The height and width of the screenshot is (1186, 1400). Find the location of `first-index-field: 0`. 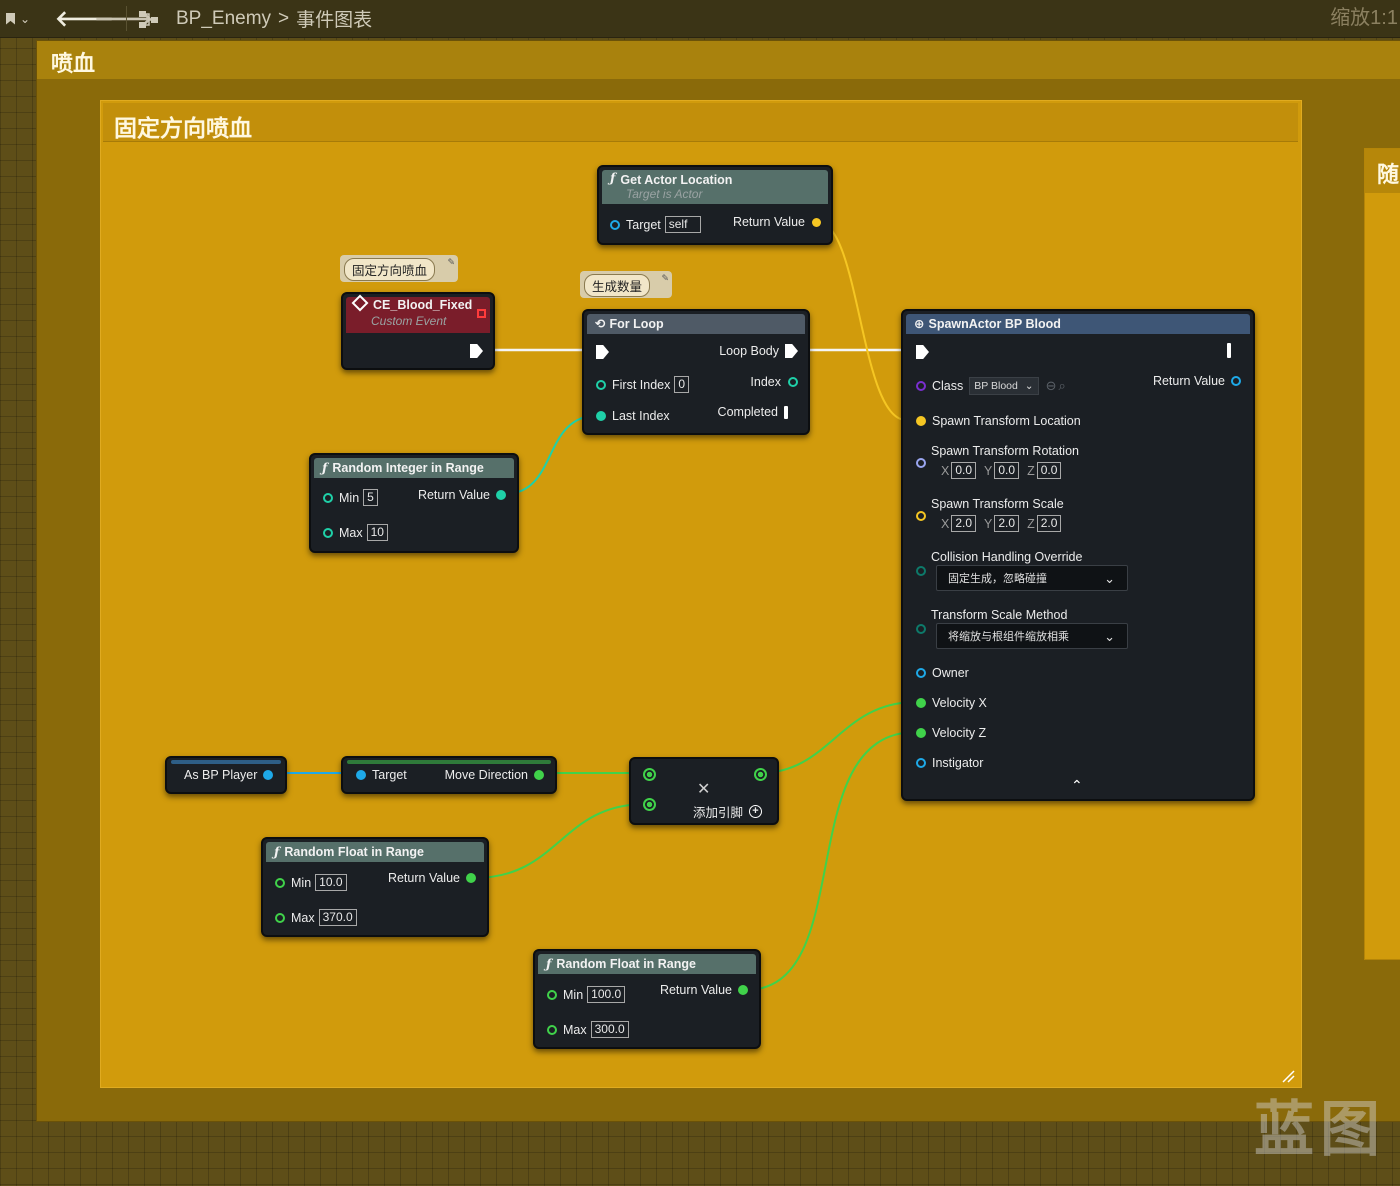

first-index-field: 0 is located at coordinates (682, 384).